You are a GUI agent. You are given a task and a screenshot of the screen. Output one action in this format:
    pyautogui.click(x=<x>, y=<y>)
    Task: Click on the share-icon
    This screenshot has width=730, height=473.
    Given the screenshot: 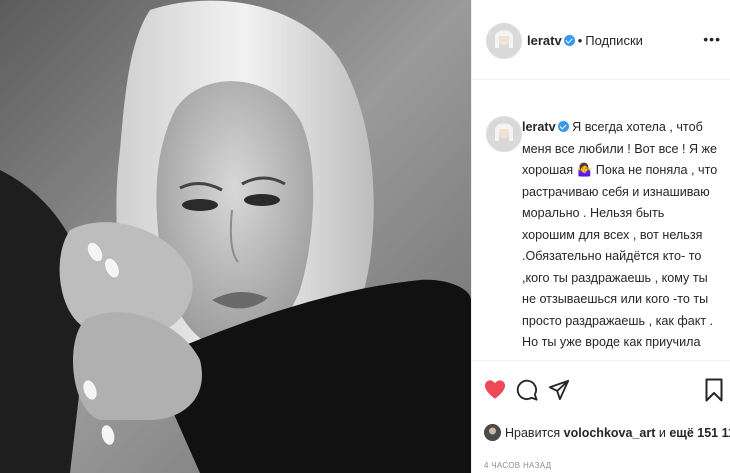 What is the action you would take?
    pyautogui.click(x=559, y=390)
    